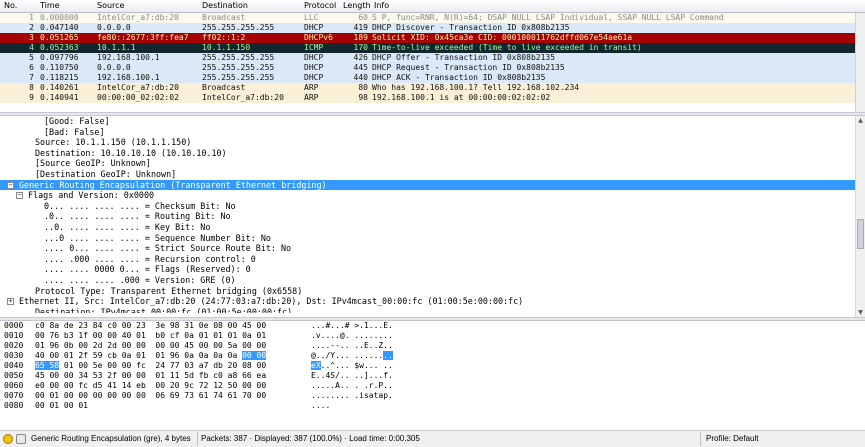 The width and height of the screenshot is (865, 447). I want to click on hex-offset: 0050, so click(14, 375).